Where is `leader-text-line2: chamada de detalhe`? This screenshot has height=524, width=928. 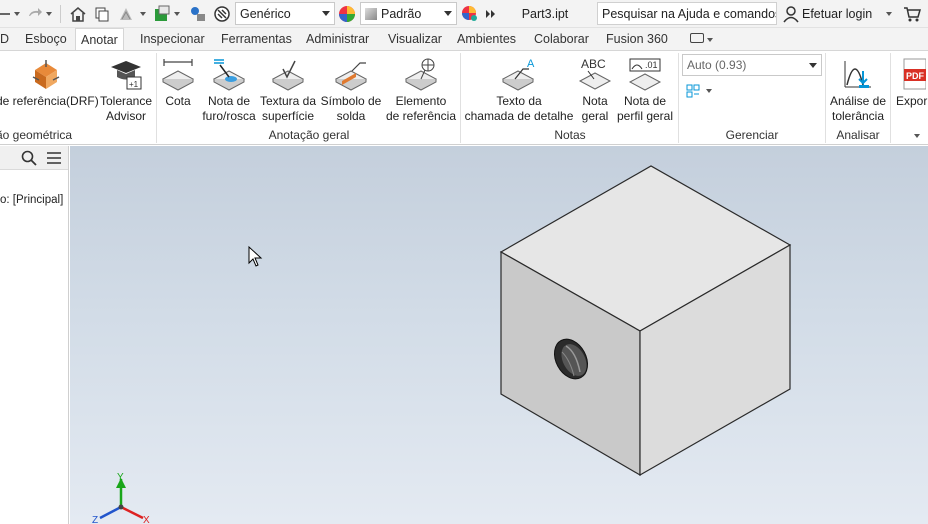 leader-text-line2: chamada de detalhe is located at coordinates (519, 116).